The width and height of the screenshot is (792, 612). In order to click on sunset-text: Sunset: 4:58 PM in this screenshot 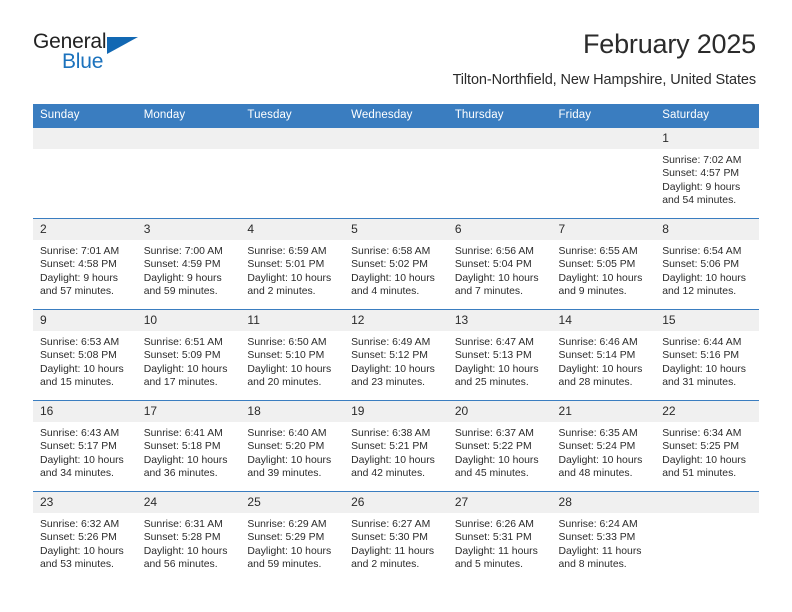, I will do `click(78, 265)`.